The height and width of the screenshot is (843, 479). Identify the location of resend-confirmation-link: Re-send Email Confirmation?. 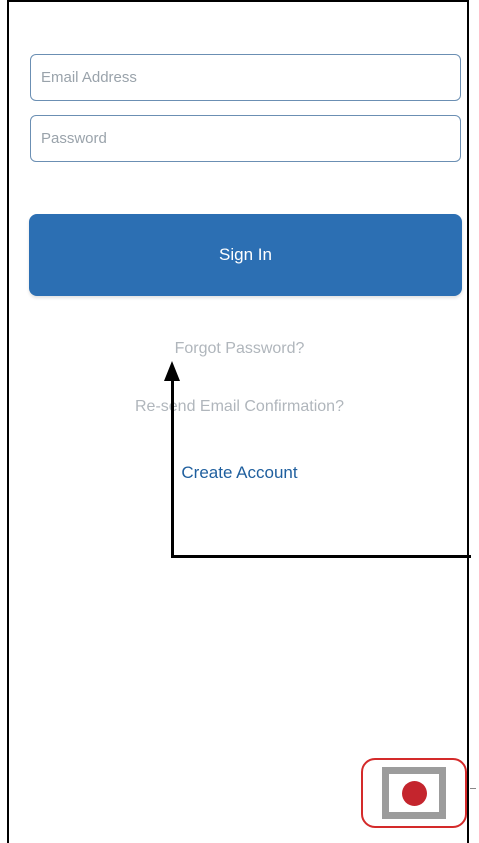
(239, 407).